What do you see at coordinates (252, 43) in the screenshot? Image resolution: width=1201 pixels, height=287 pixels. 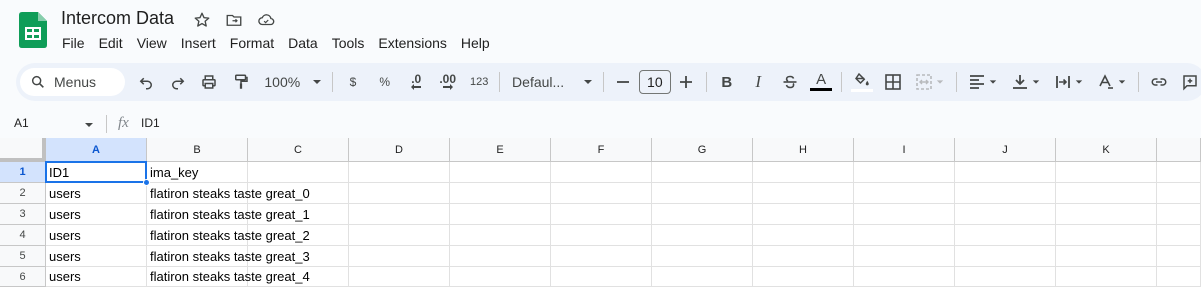 I see `menu-format: Format` at bounding box center [252, 43].